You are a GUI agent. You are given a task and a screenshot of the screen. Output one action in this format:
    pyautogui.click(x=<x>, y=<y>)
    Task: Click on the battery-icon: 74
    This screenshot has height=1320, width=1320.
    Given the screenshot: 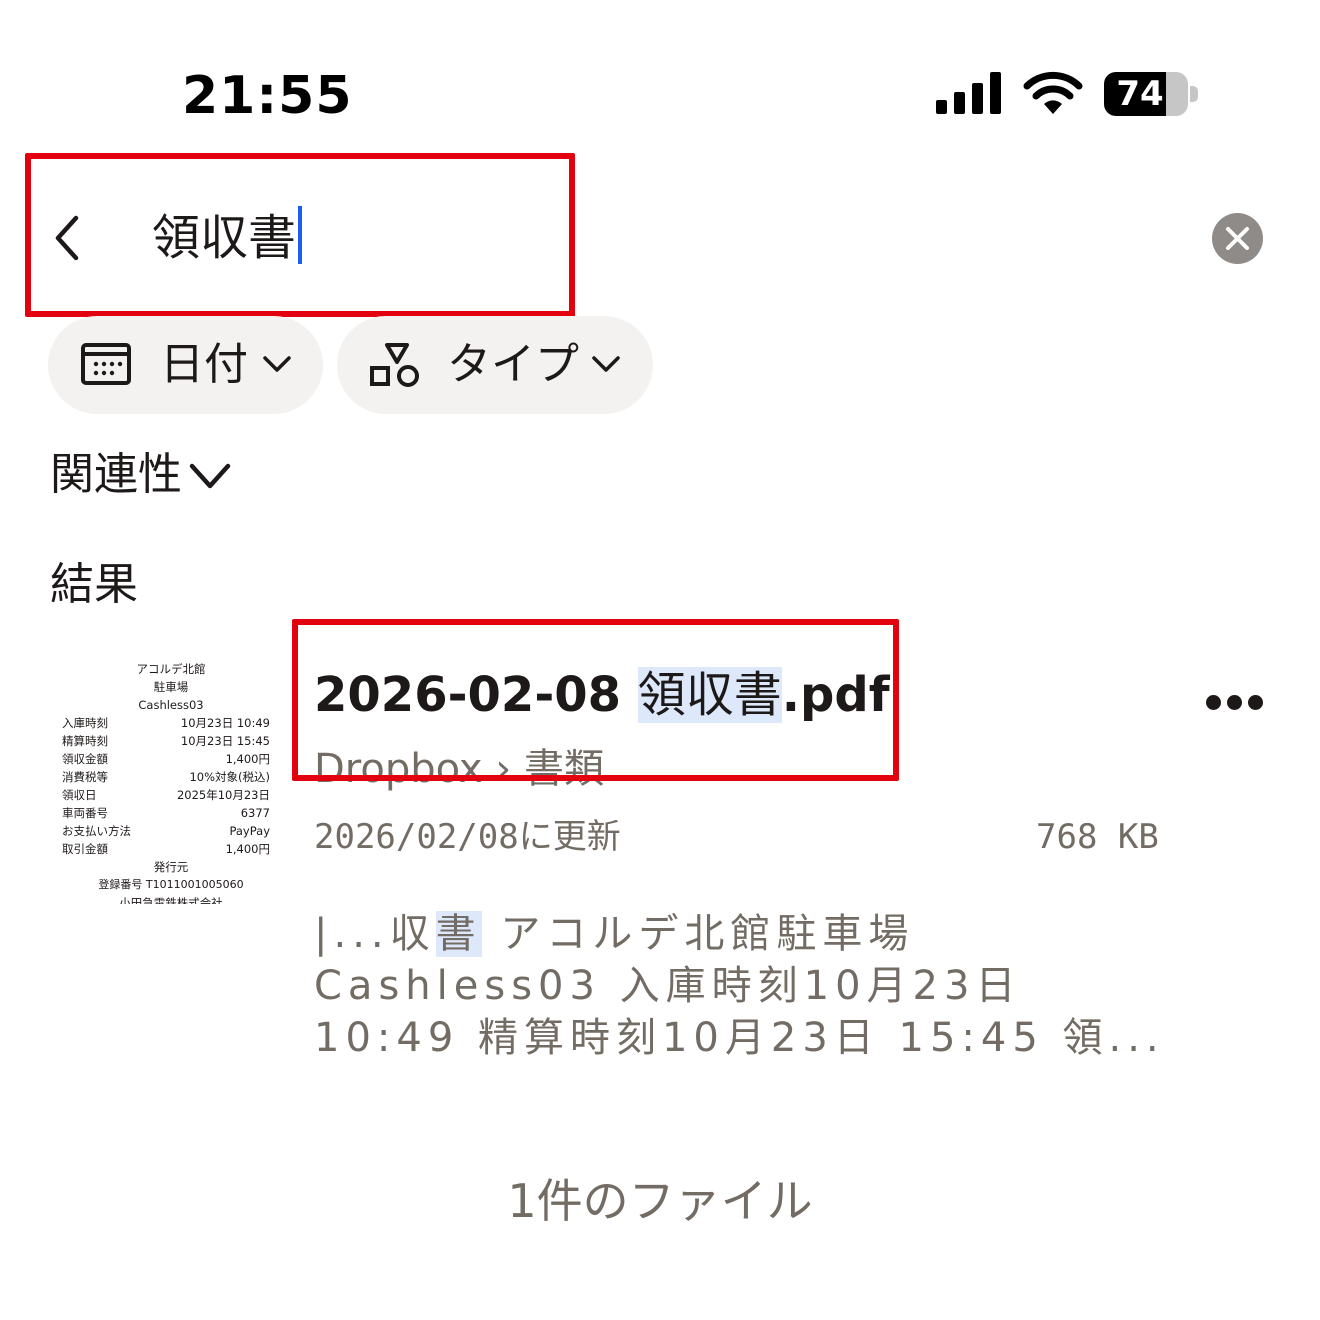 What is the action you would take?
    pyautogui.click(x=1146, y=94)
    